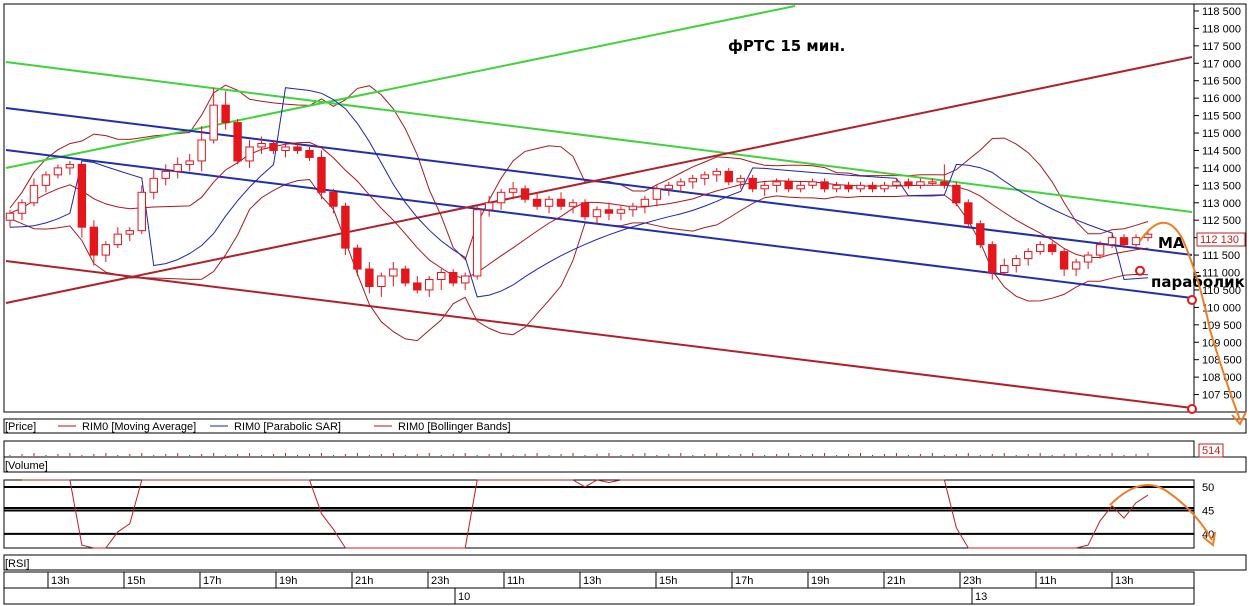 The image size is (1249, 606). What do you see at coordinates (454, 427) in the screenshot?
I see `legend-bb: RIM0 [Bollinger Bands]` at bounding box center [454, 427].